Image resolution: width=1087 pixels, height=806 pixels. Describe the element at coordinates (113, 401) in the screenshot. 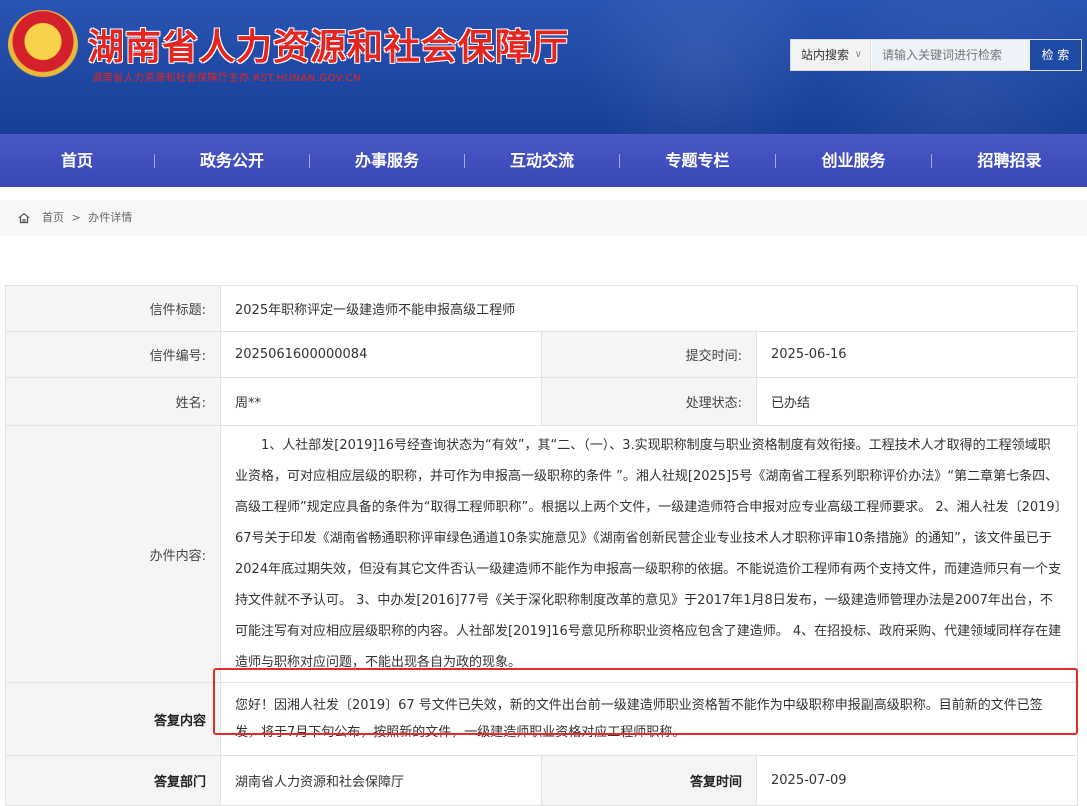

I see `name-label: 姓名:` at that location.